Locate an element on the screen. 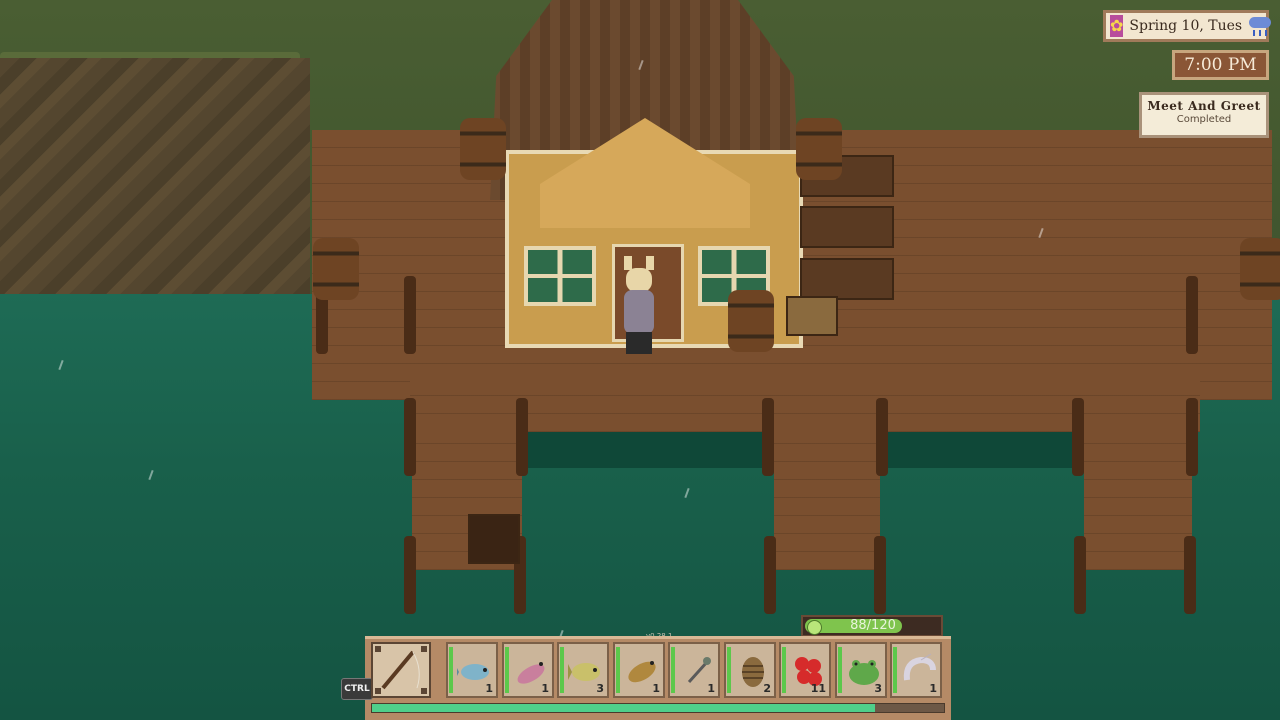 The height and width of the screenshot is (720, 1280). xp-progress-fill is located at coordinates (624, 708).